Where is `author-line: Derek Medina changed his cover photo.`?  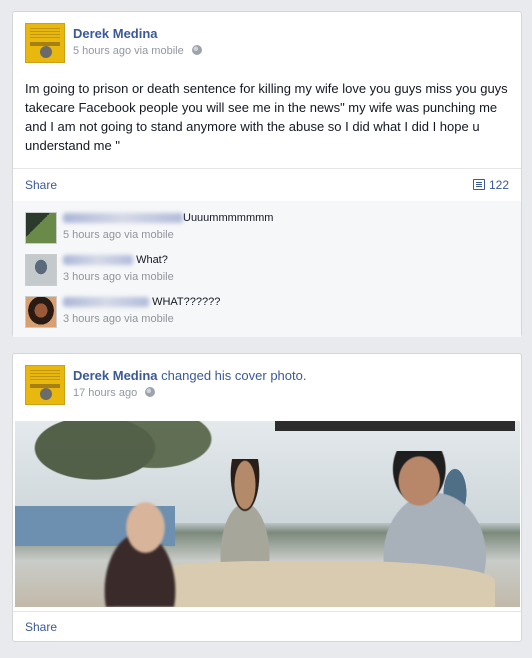
author-line: Derek Medina changed his cover photo. is located at coordinates (189, 375).